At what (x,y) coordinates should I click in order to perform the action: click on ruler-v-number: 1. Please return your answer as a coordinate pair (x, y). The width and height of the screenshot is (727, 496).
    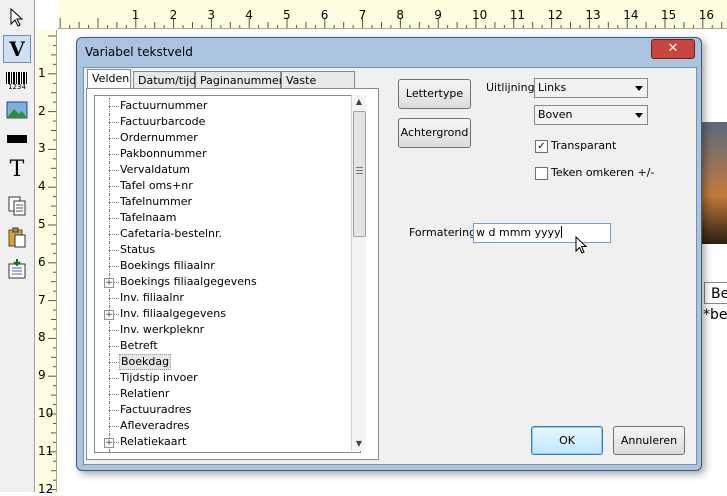
    Looking at the image, I should click on (42, 72).